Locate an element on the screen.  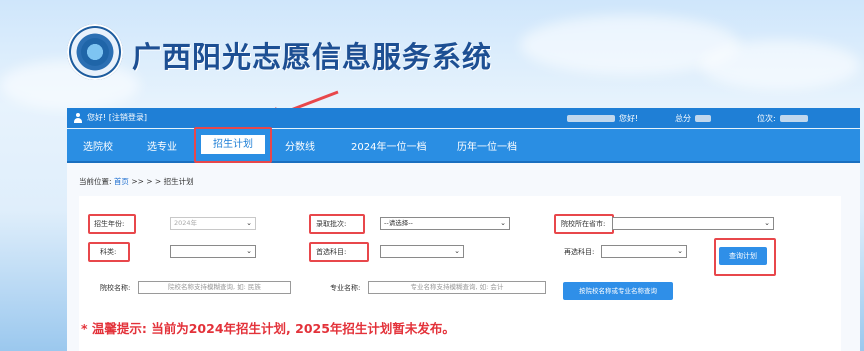
highlight-box-batch is located at coordinates (337, 224).